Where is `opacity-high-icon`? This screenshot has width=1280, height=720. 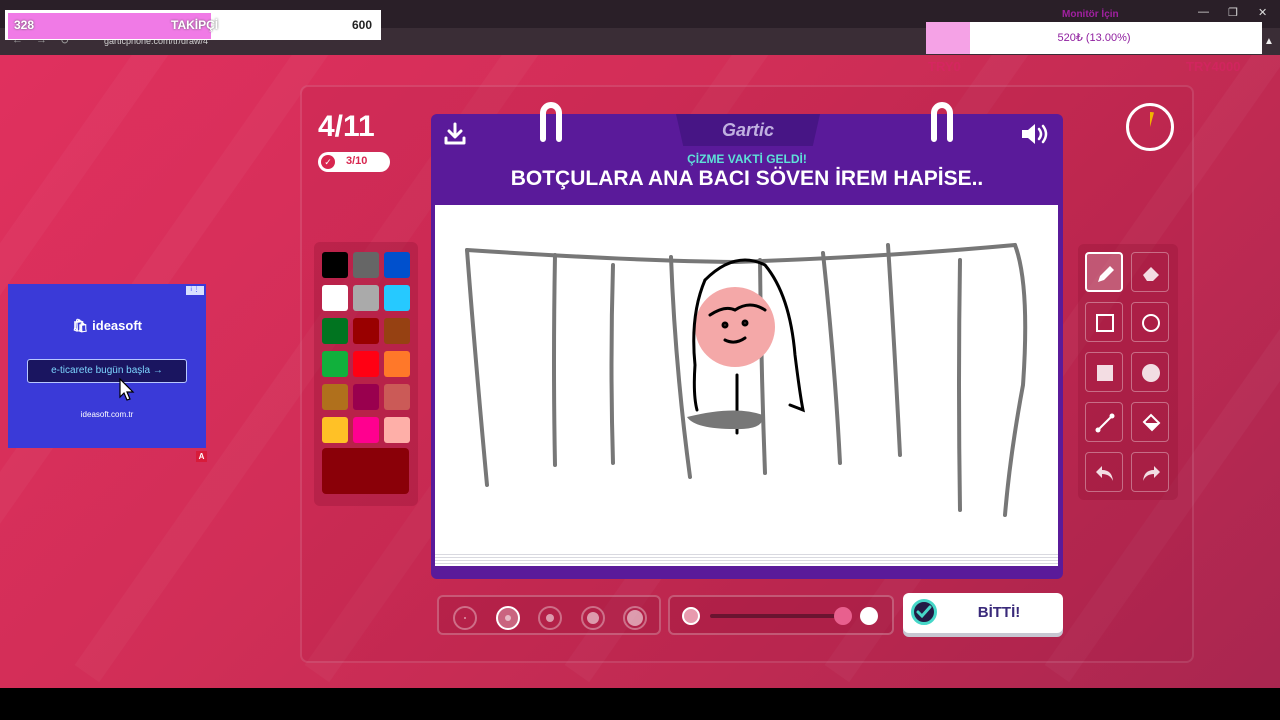
opacity-high-icon is located at coordinates (869, 616).